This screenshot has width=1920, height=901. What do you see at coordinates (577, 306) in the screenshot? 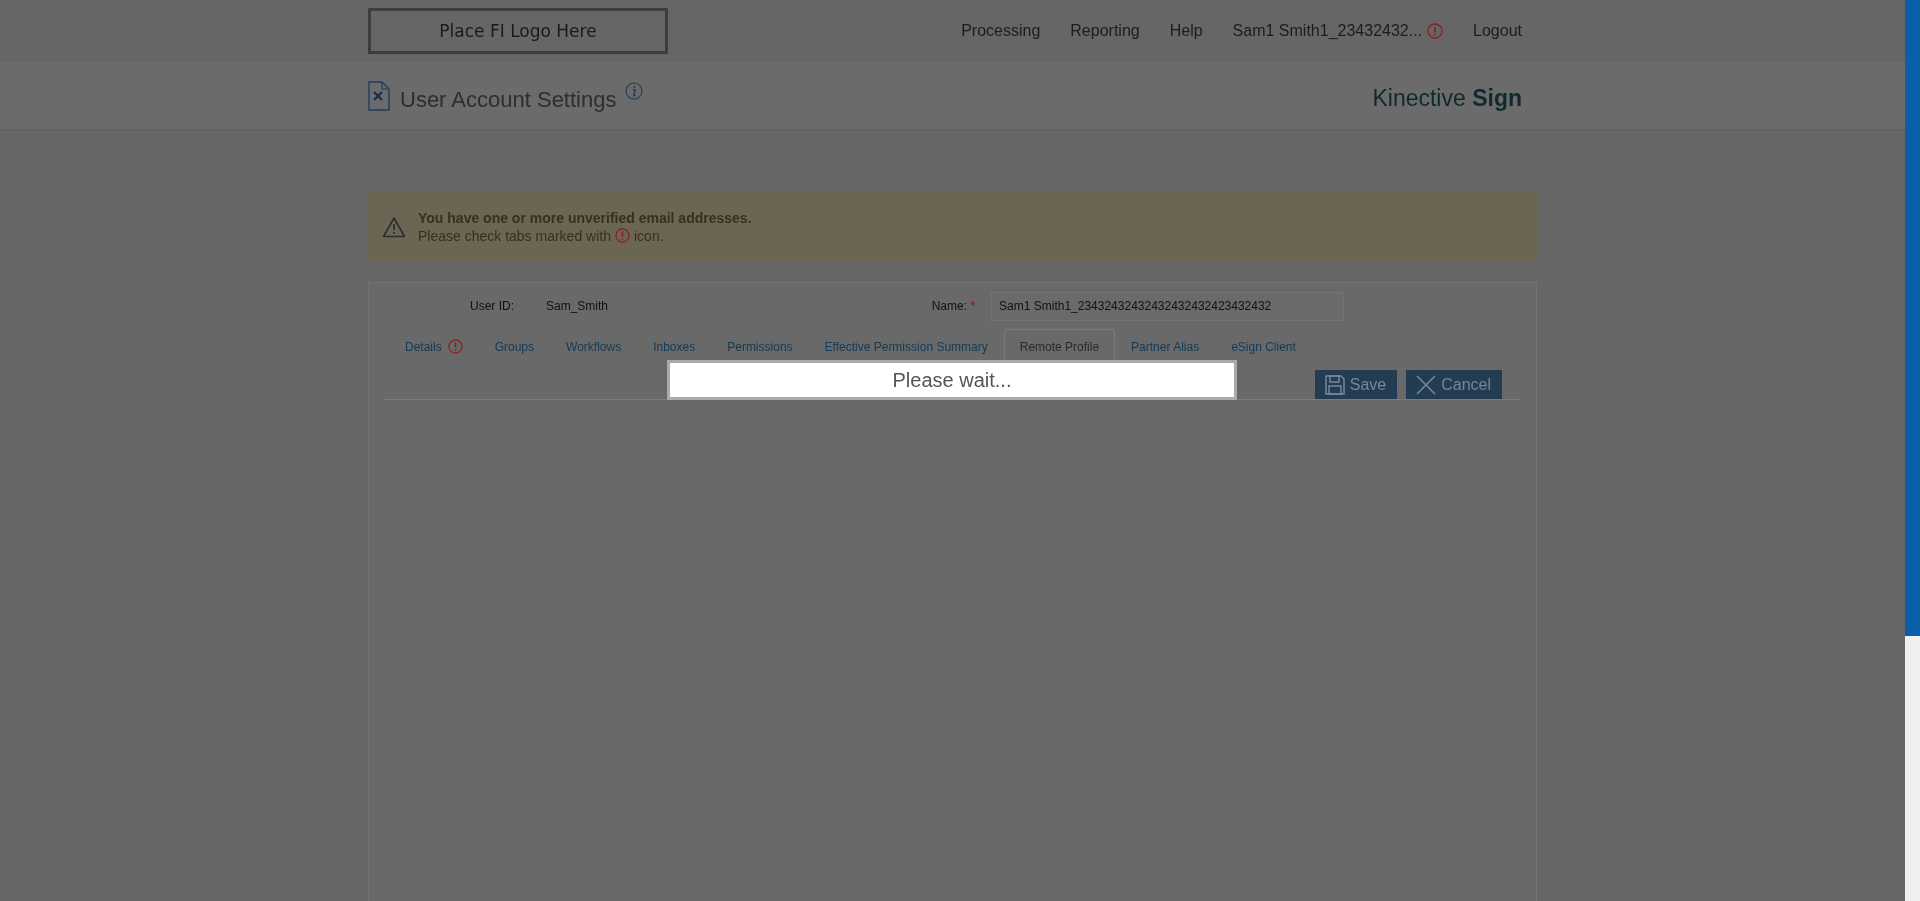
I see `user-id-value: Sam_Smith` at bounding box center [577, 306].